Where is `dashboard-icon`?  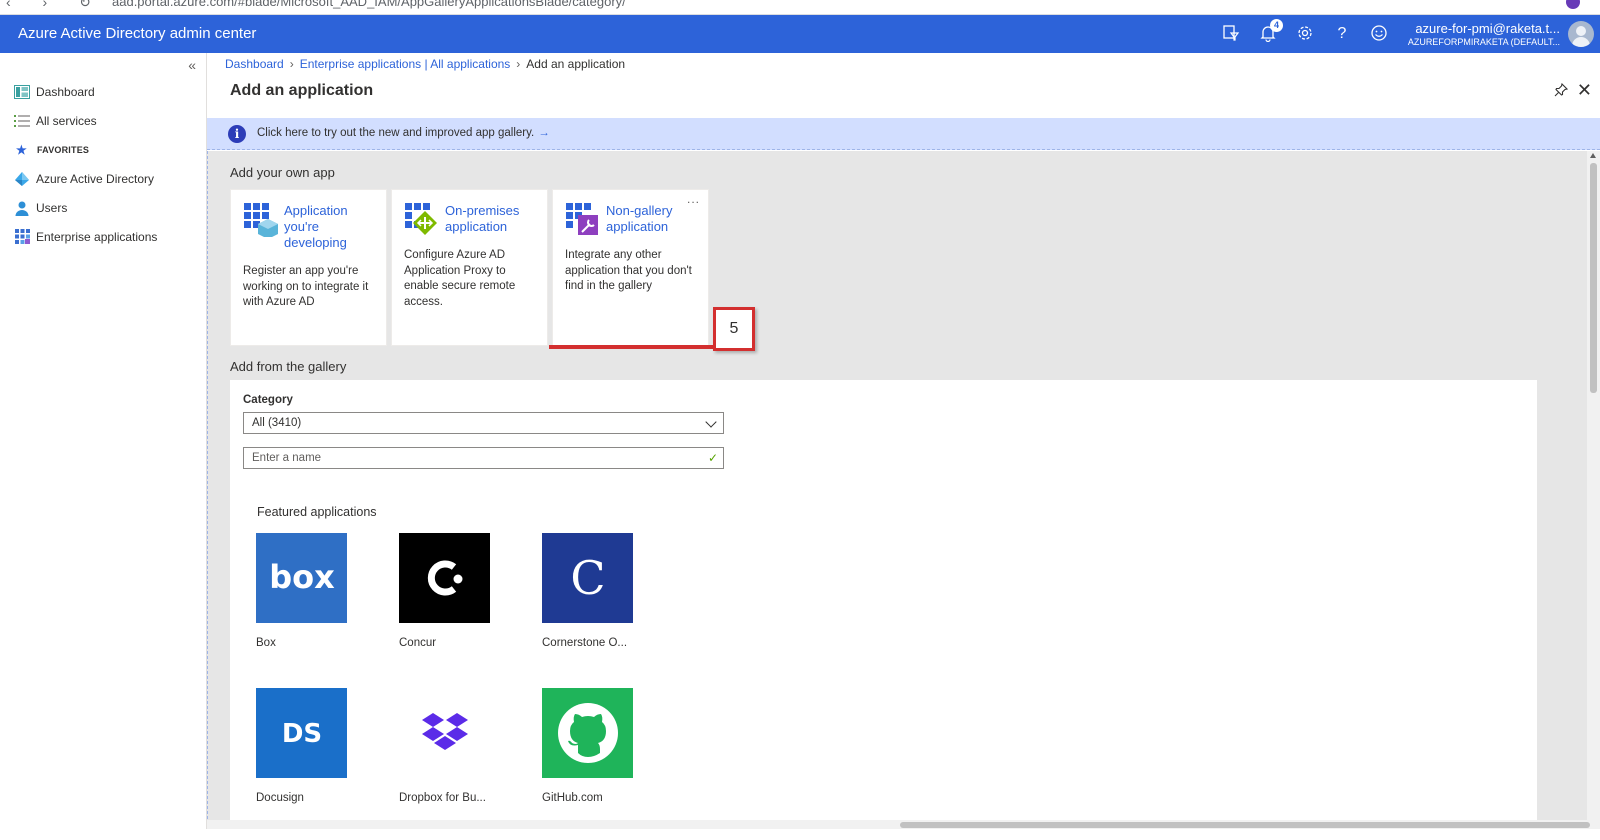
dashboard-icon is located at coordinates (22, 92).